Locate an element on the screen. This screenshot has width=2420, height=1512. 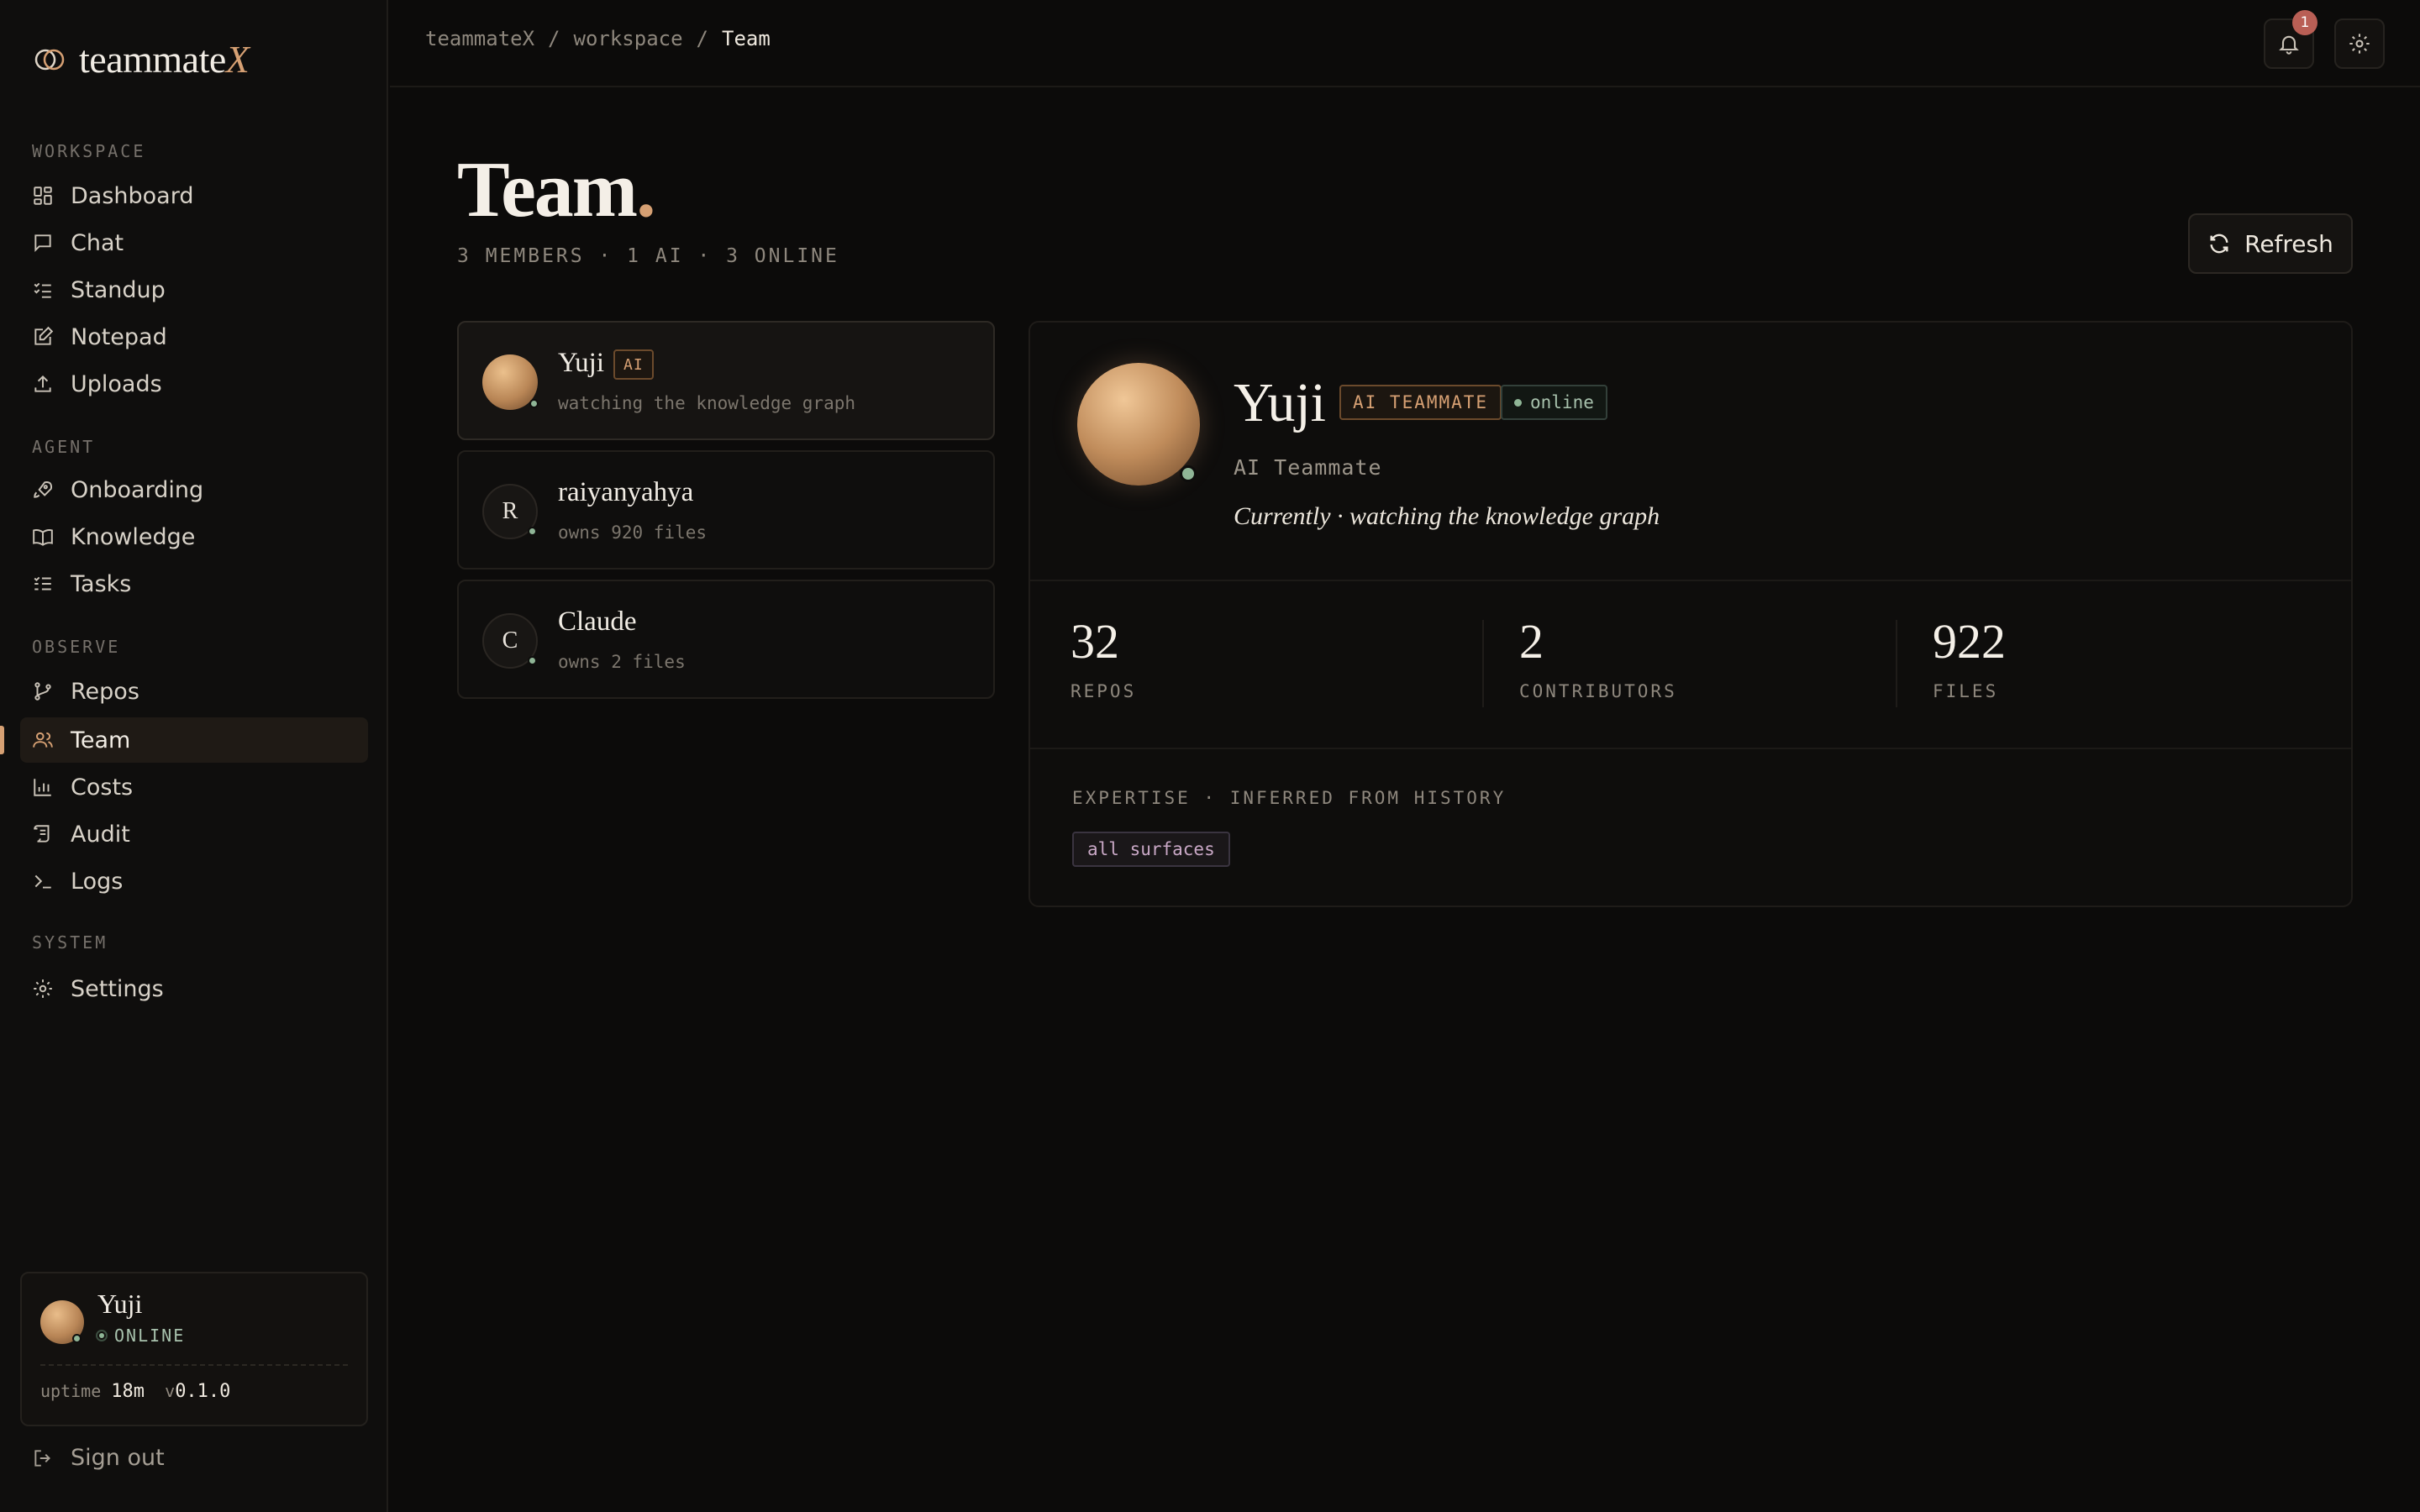
user-status: ONLINE is located at coordinates (140, 1336).